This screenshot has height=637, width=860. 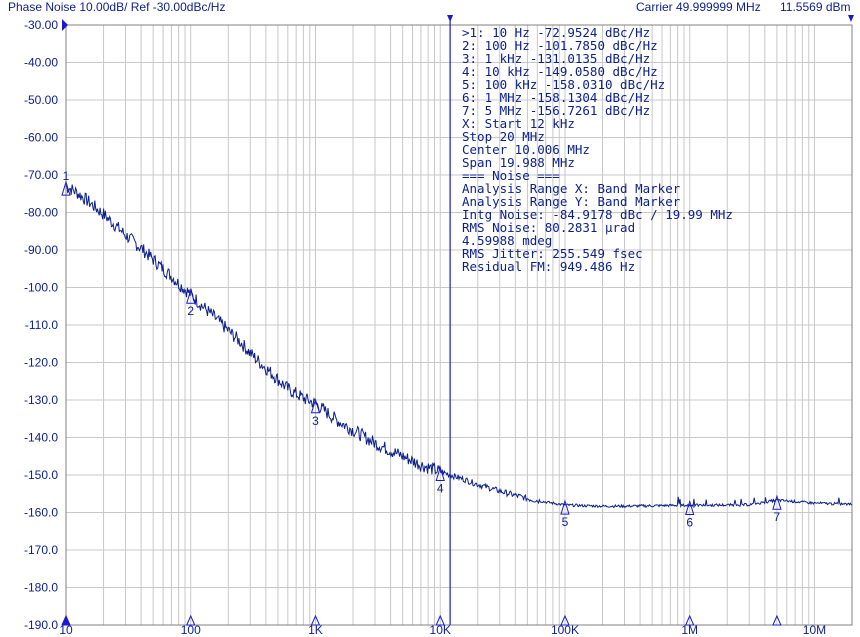 I want to click on y-tick-label: -190.0, so click(x=41, y=625).